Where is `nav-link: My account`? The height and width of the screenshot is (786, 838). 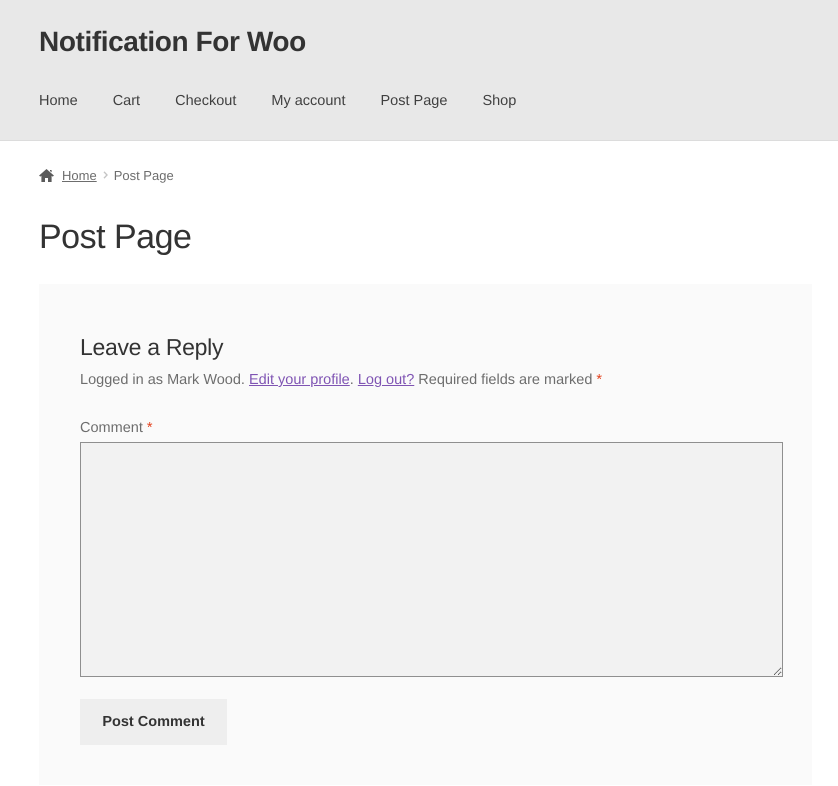 nav-link: My account is located at coordinates (308, 101).